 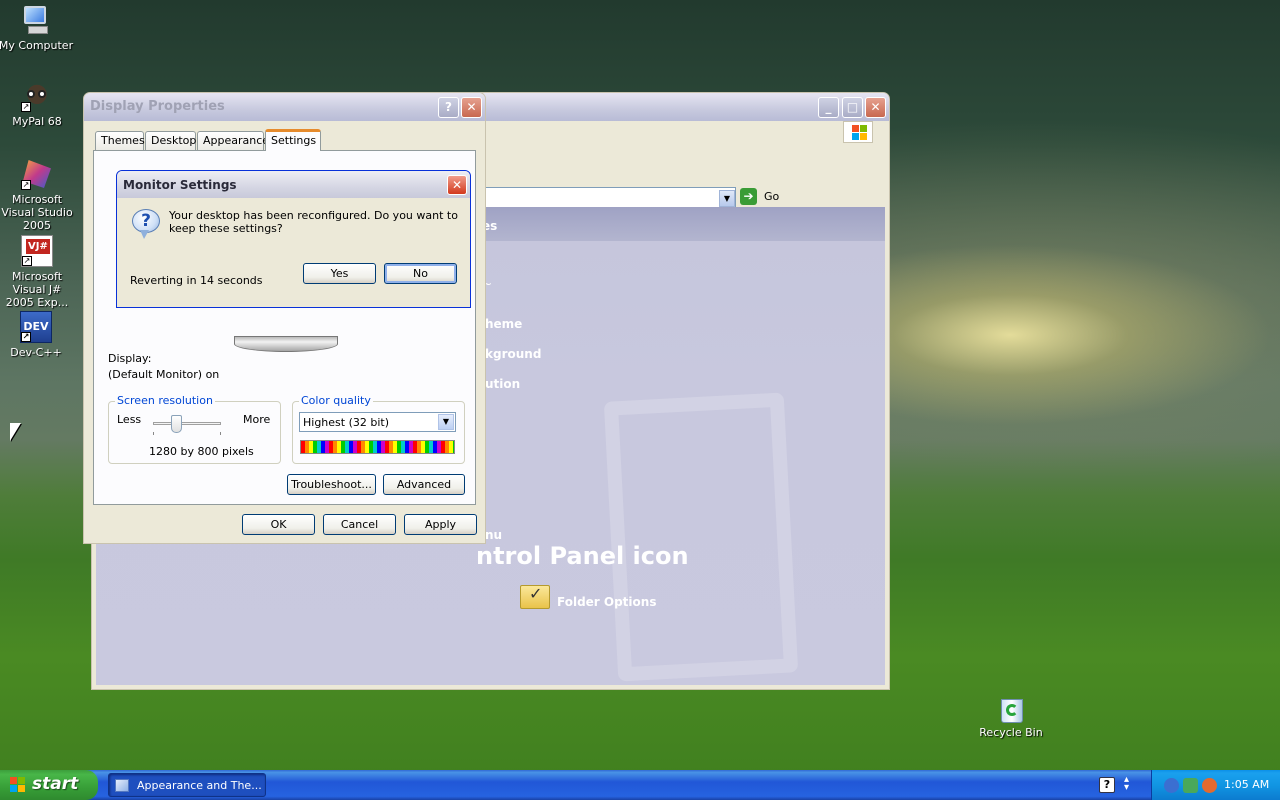 I want to click on recycle-bin-icon, so click(x=1011, y=709).